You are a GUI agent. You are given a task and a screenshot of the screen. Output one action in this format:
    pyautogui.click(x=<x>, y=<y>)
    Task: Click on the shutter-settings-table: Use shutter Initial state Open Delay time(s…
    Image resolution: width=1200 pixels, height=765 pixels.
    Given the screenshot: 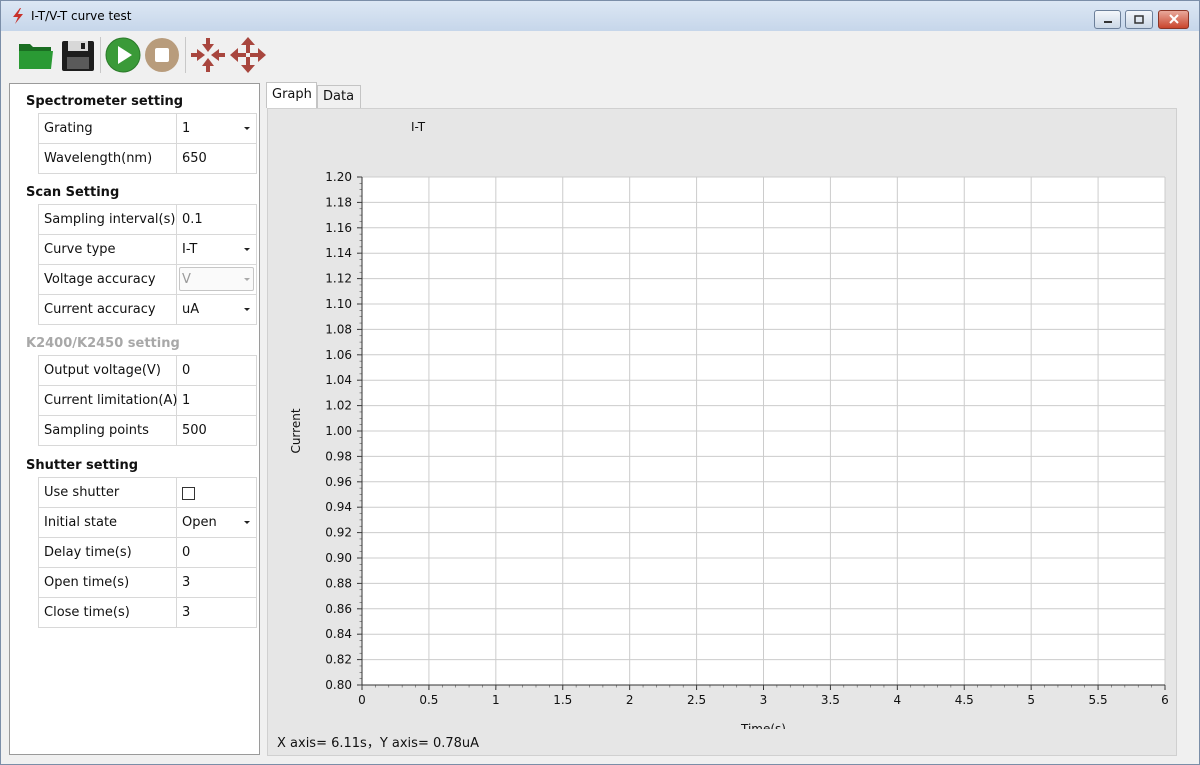 What is the action you would take?
    pyautogui.click(x=147, y=552)
    